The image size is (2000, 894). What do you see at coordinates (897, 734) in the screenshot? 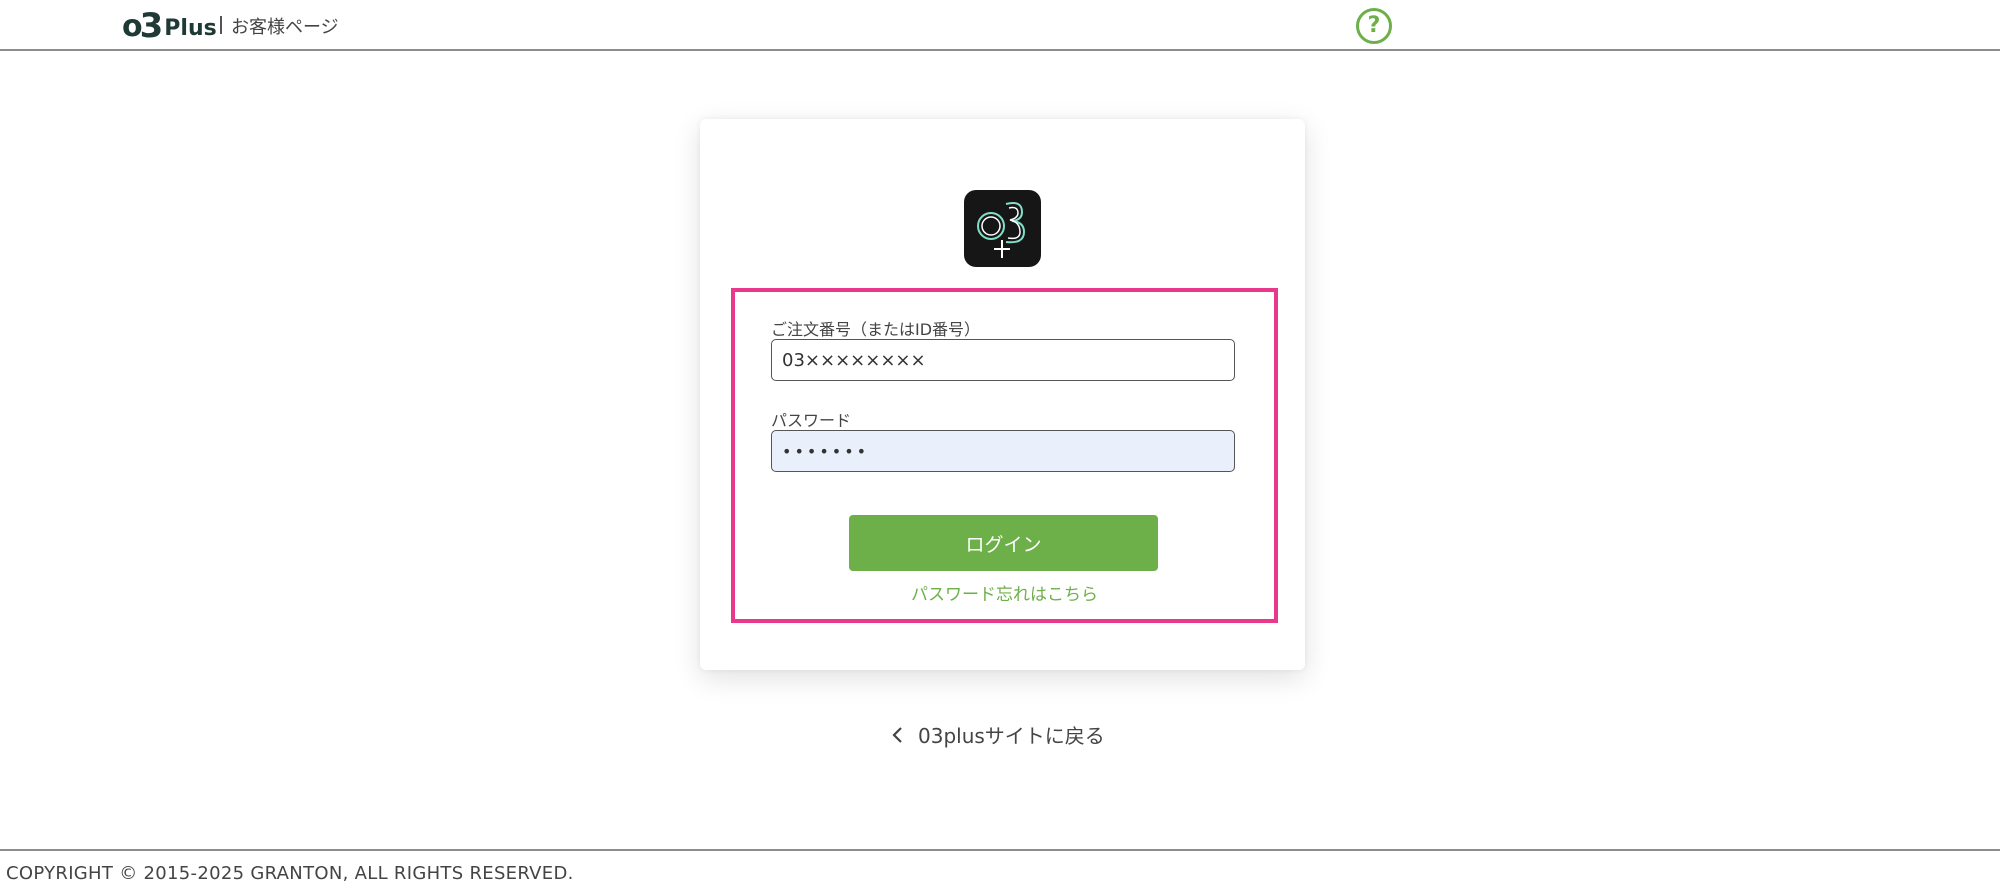
I see `chevron-left-icon` at bounding box center [897, 734].